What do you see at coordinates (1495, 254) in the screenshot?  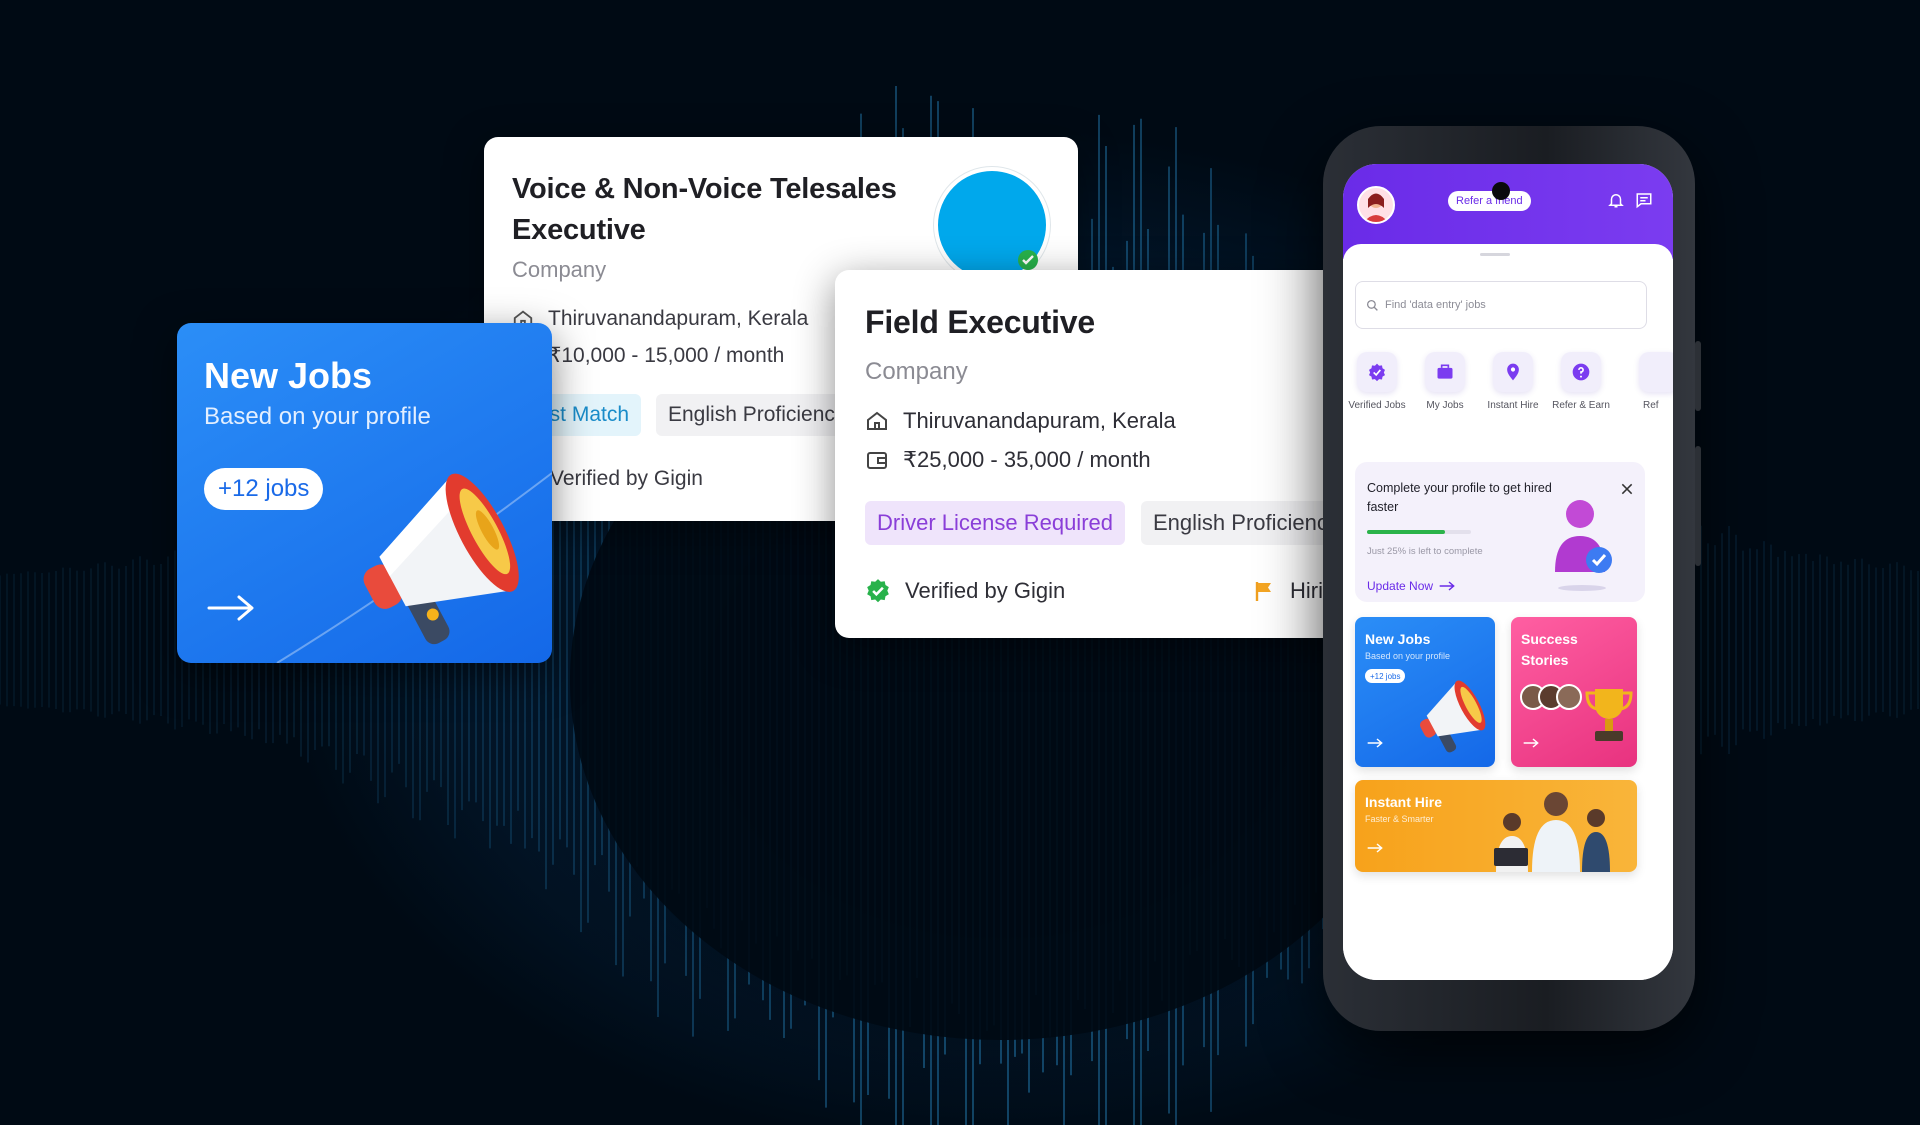 I see `sheet-handle` at bounding box center [1495, 254].